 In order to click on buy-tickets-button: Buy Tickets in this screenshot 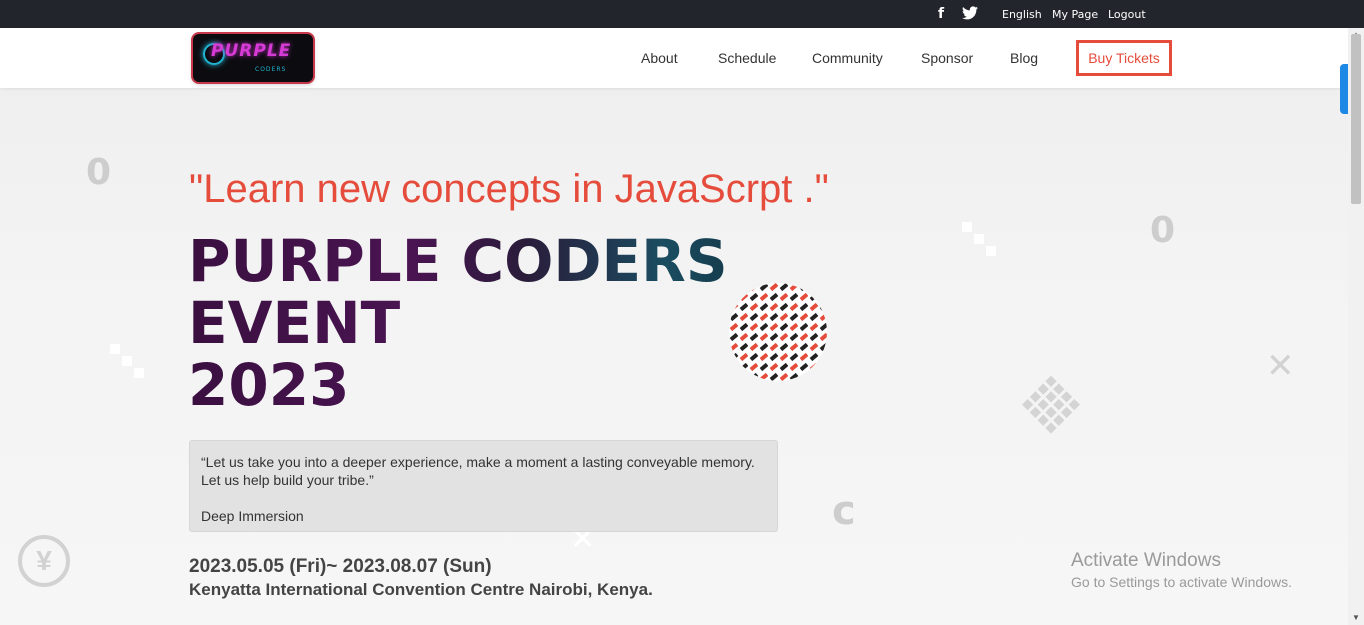, I will do `click(1124, 58)`.